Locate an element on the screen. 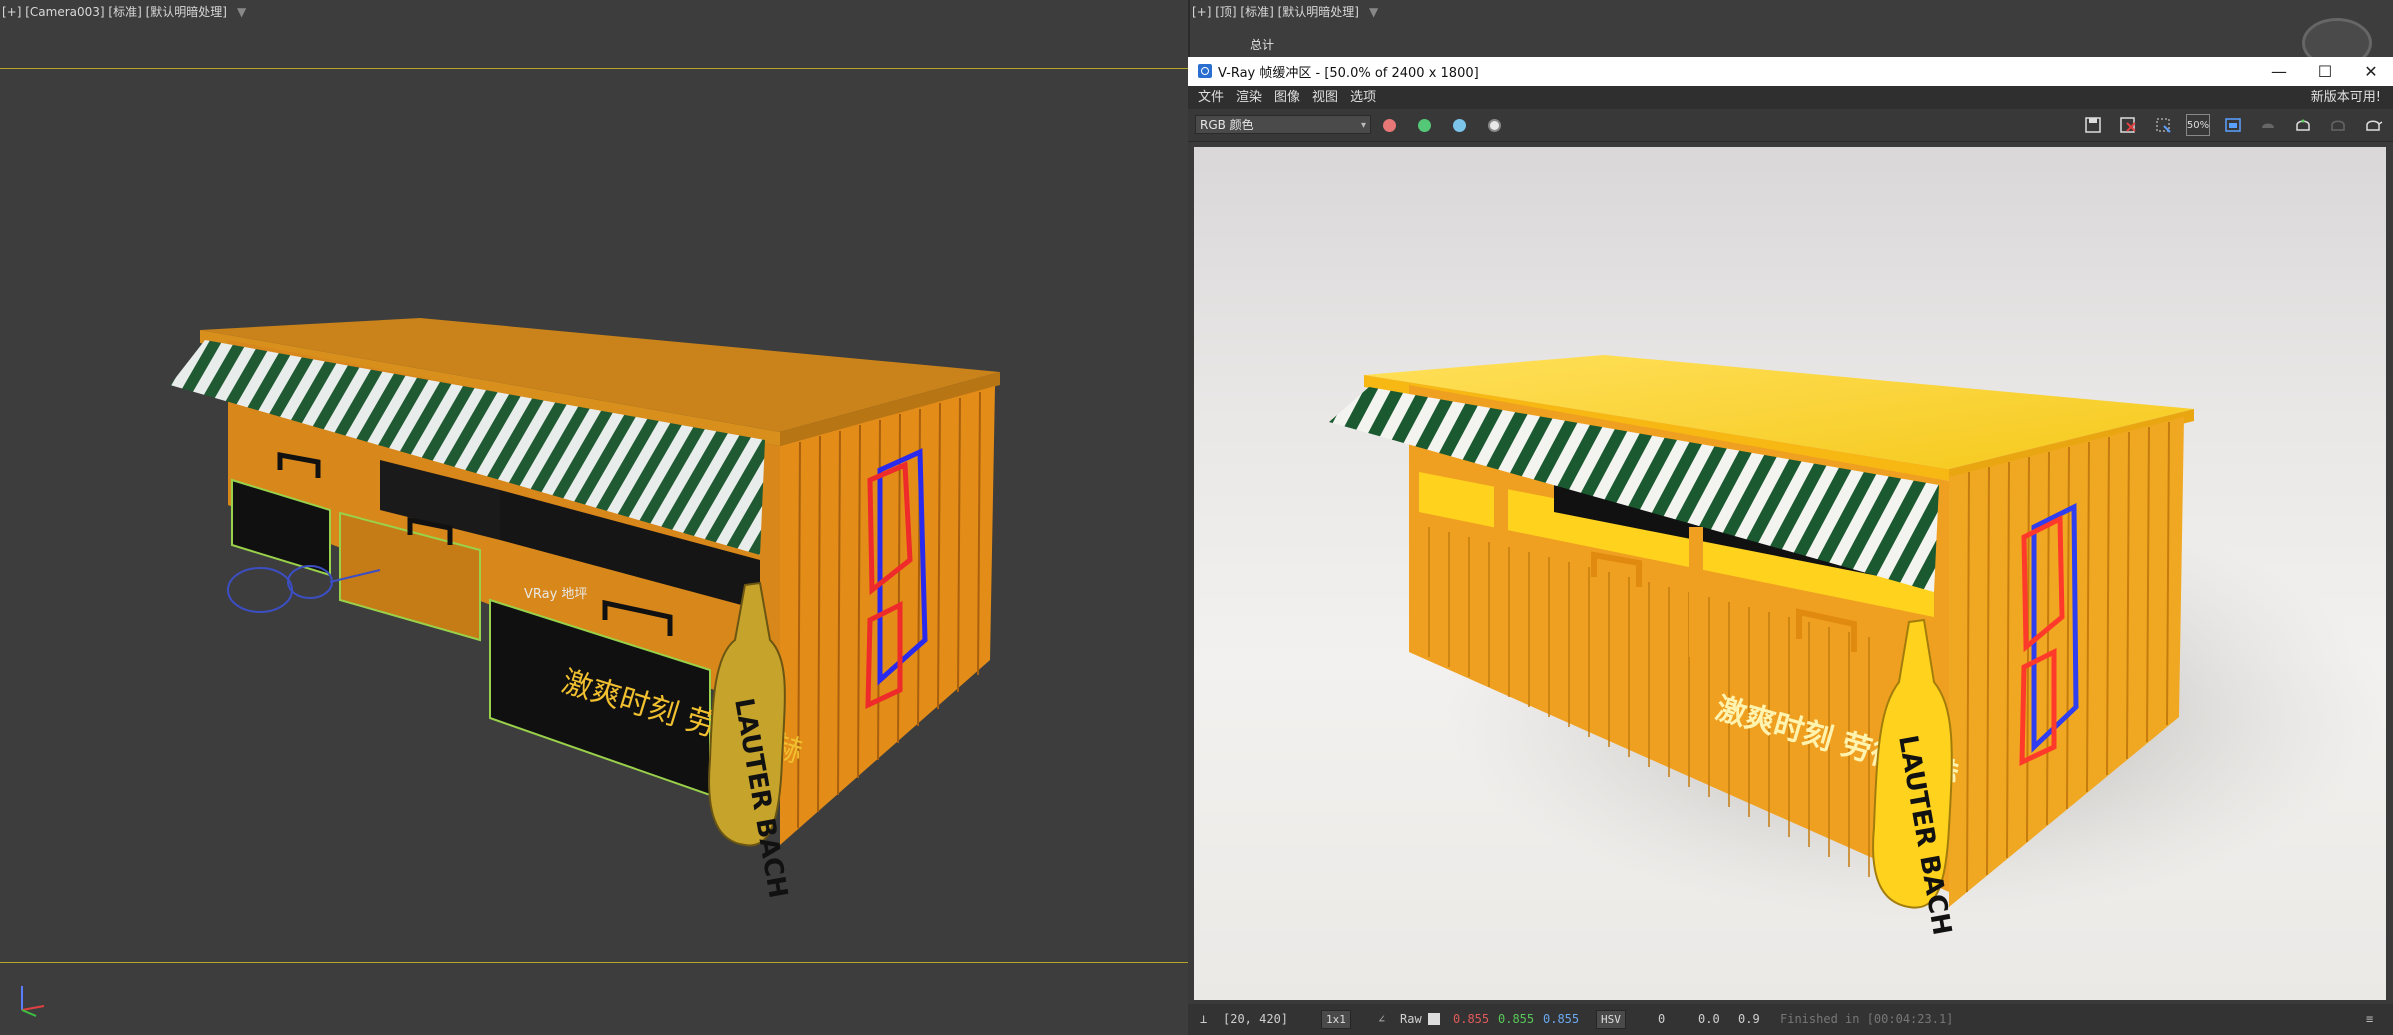 The image size is (2393, 1035). alpha-channel-toggle is located at coordinates (1494, 125).